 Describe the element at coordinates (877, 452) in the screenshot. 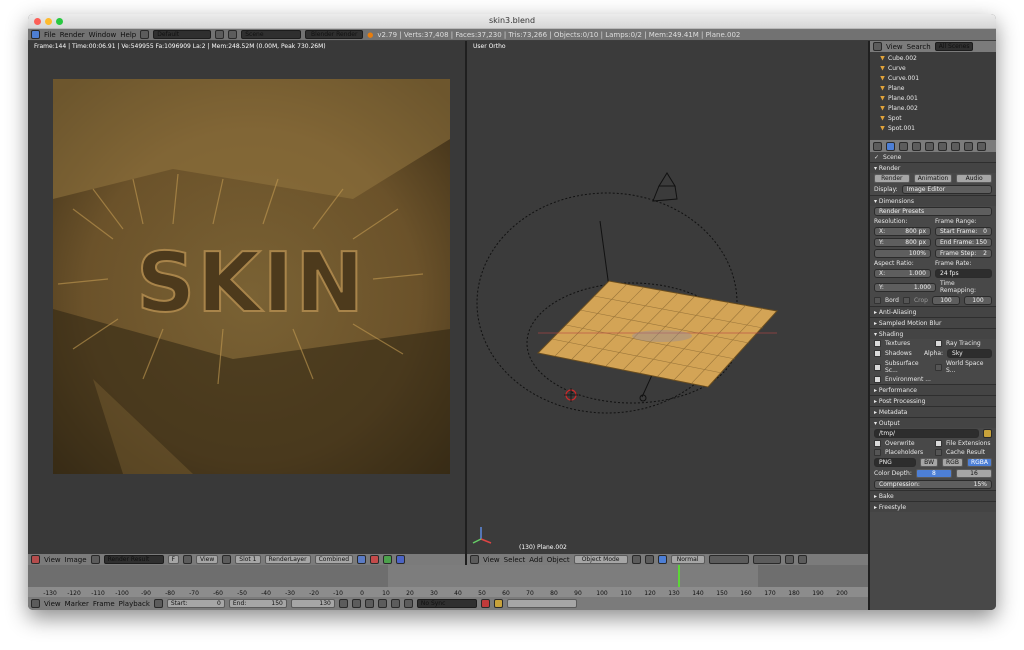

I see `placeholders-checkbox` at that location.